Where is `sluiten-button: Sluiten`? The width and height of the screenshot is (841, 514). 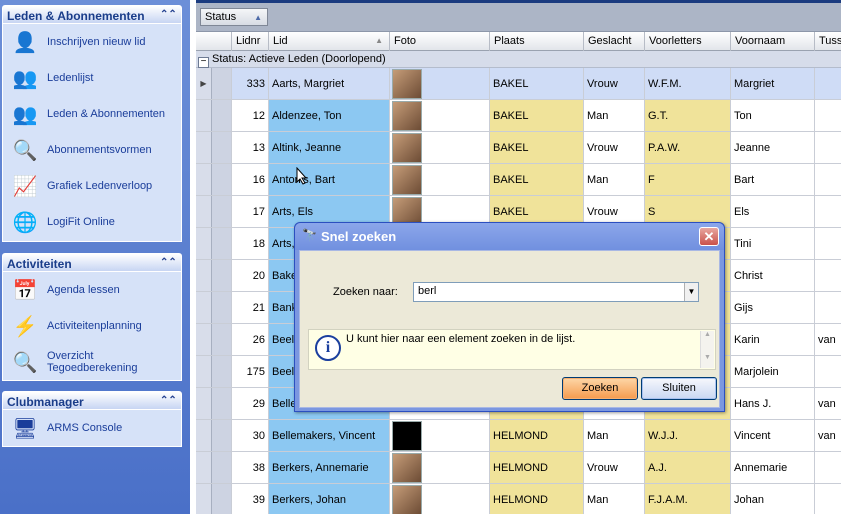 sluiten-button: Sluiten is located at coordinates (679, 388).